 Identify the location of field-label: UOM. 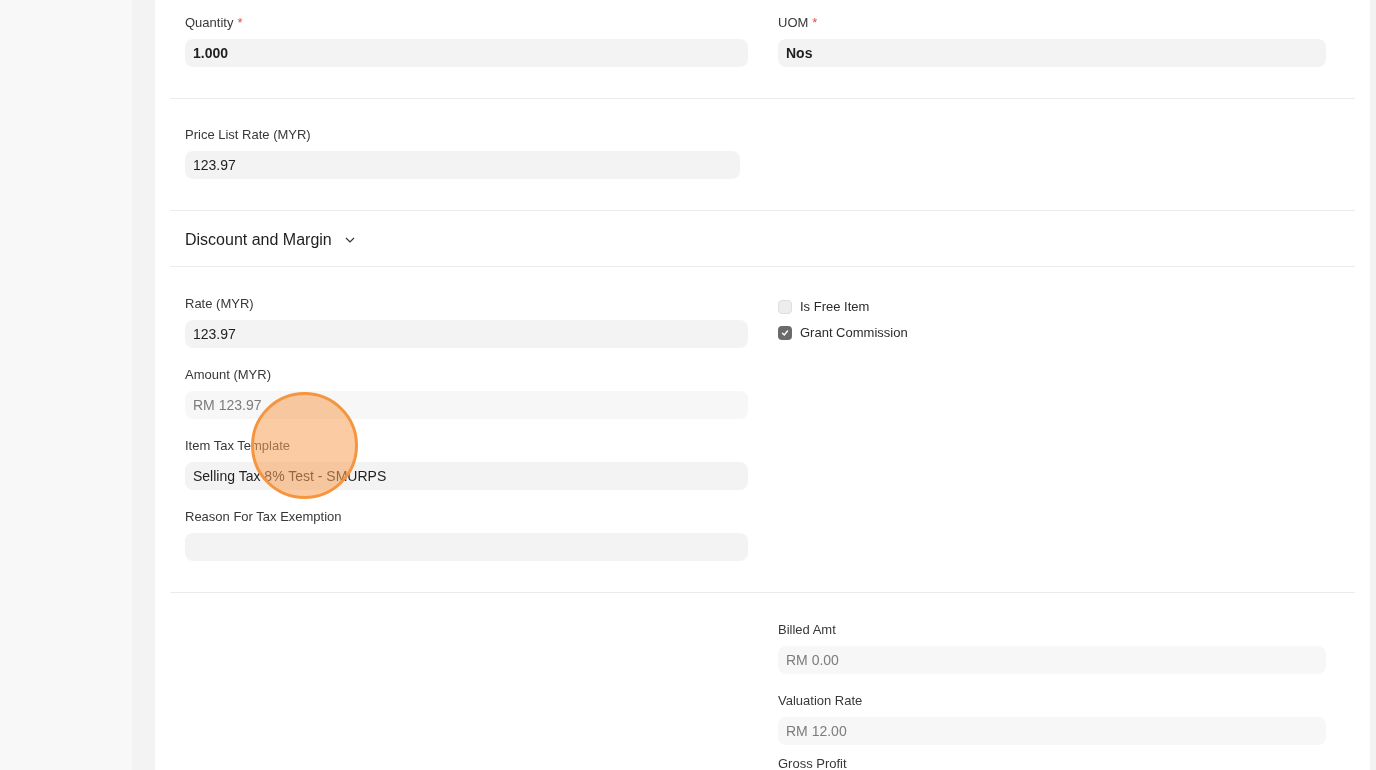
(793, 23).